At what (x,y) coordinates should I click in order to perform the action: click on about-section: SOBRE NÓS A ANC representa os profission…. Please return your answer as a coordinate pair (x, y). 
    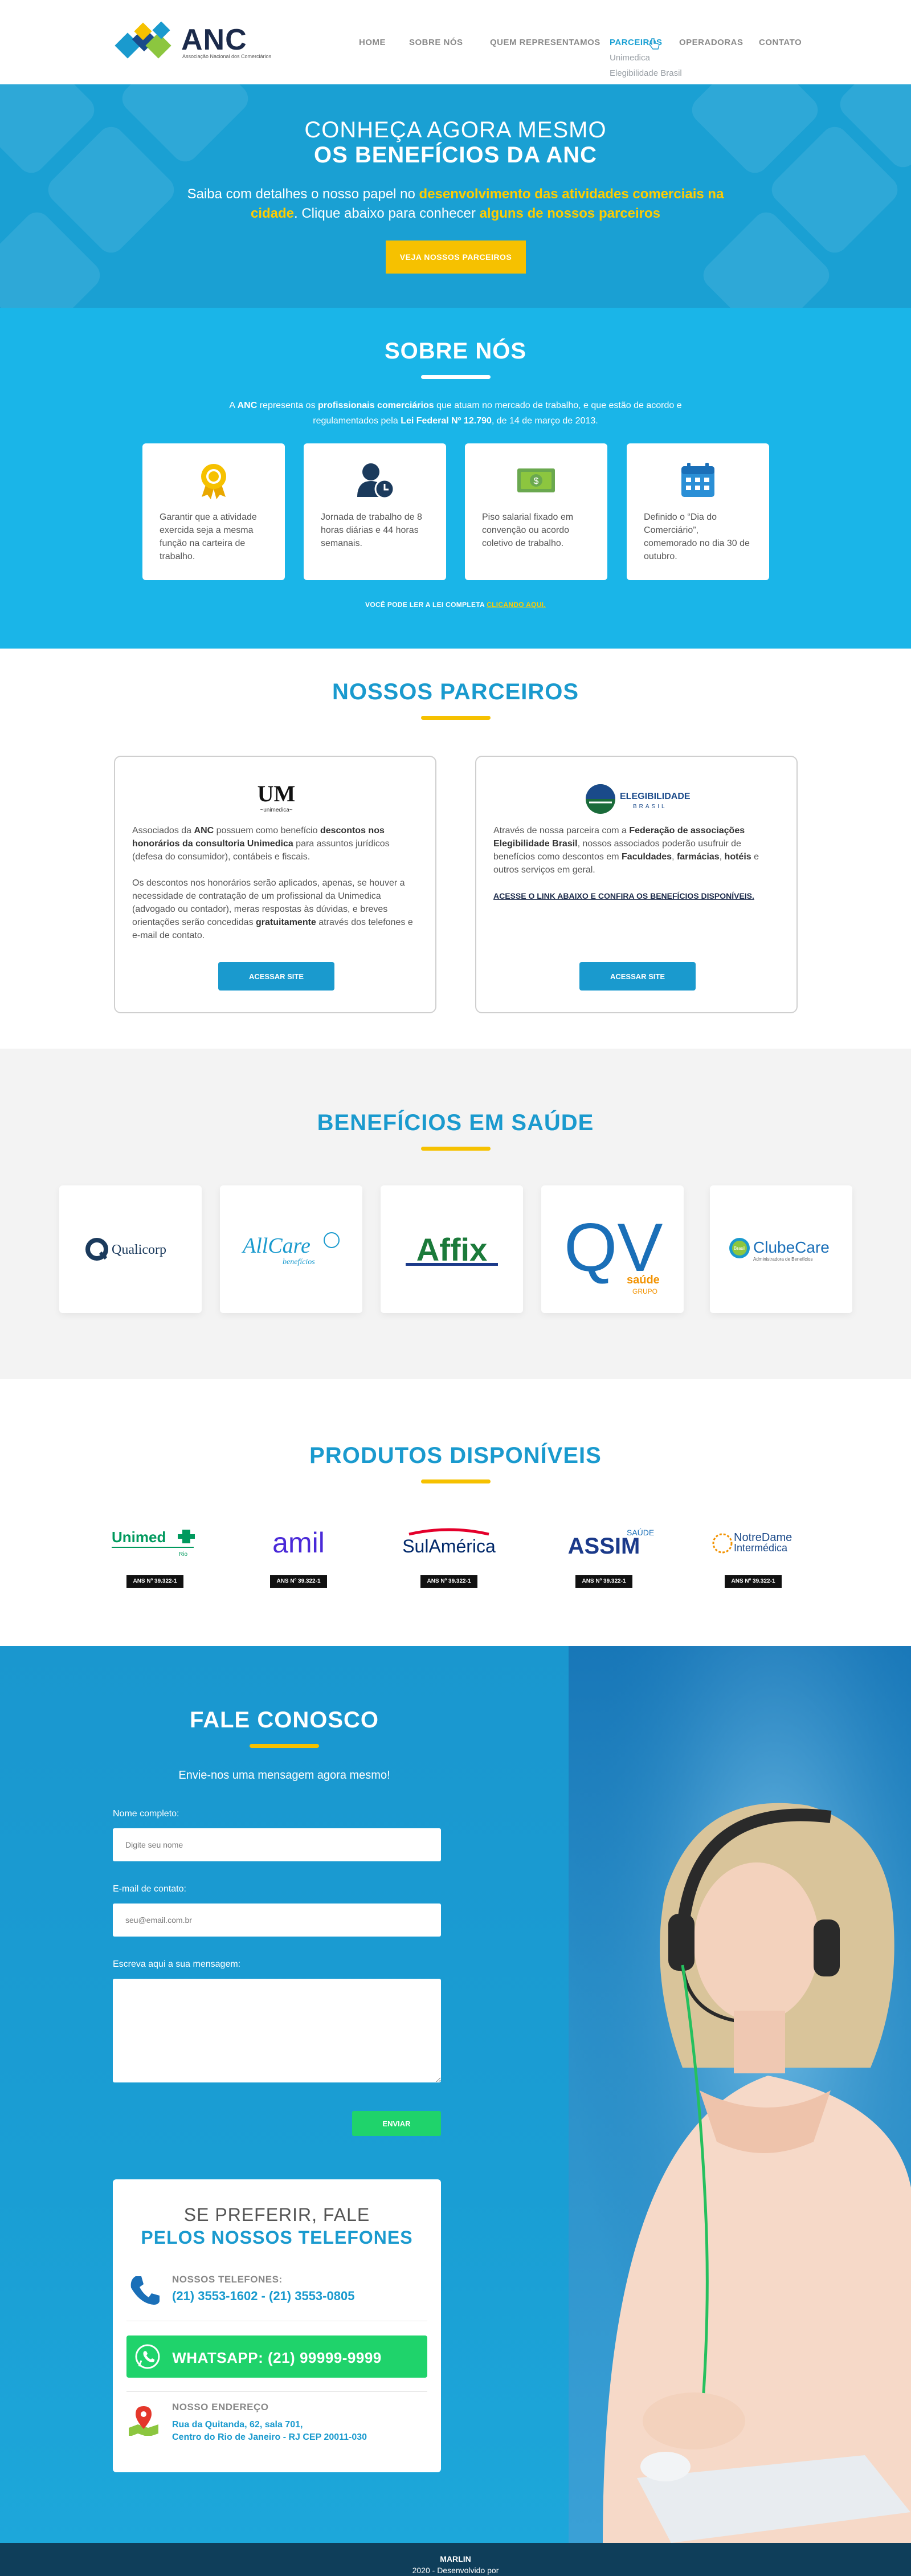
    Looking at the image, I should click on (456, 478).